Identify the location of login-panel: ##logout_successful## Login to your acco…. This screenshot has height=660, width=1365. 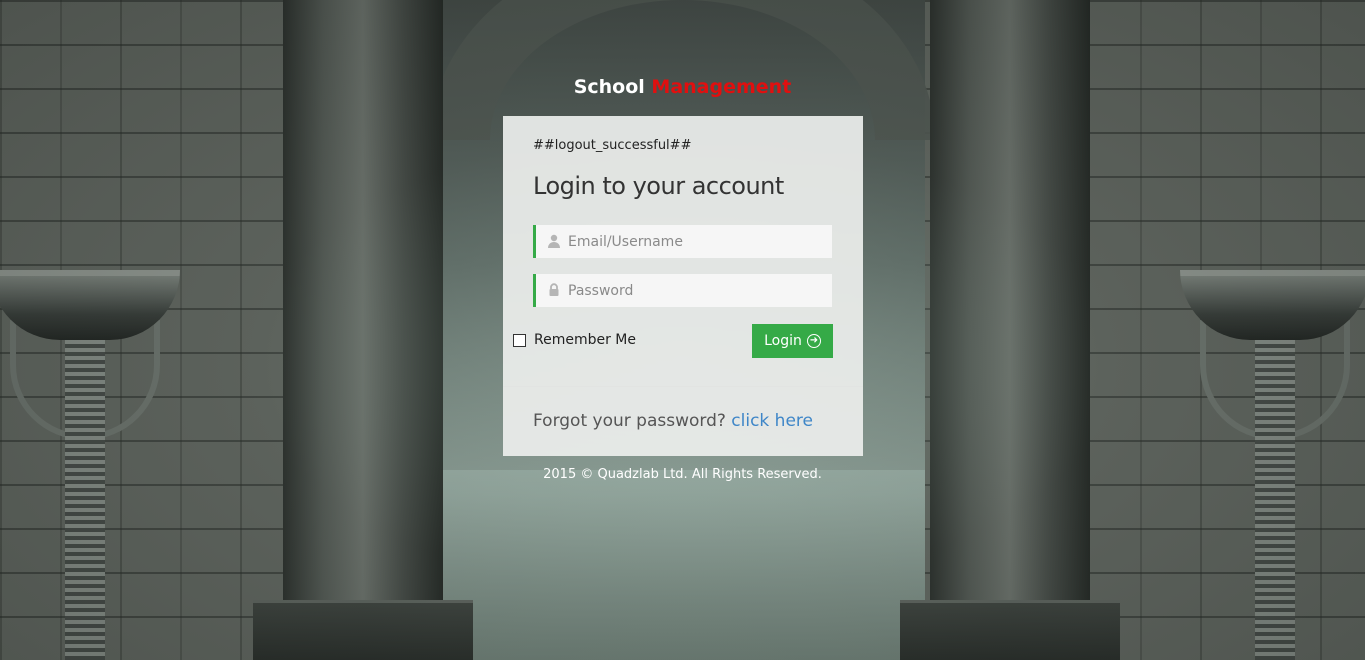
(683, 286).